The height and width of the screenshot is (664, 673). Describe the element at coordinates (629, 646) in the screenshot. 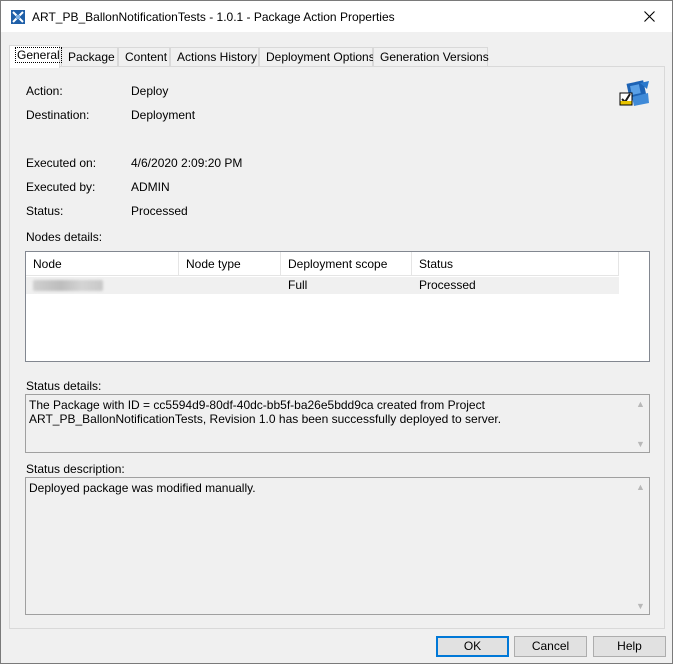

I see `help-button: Help` at that location.